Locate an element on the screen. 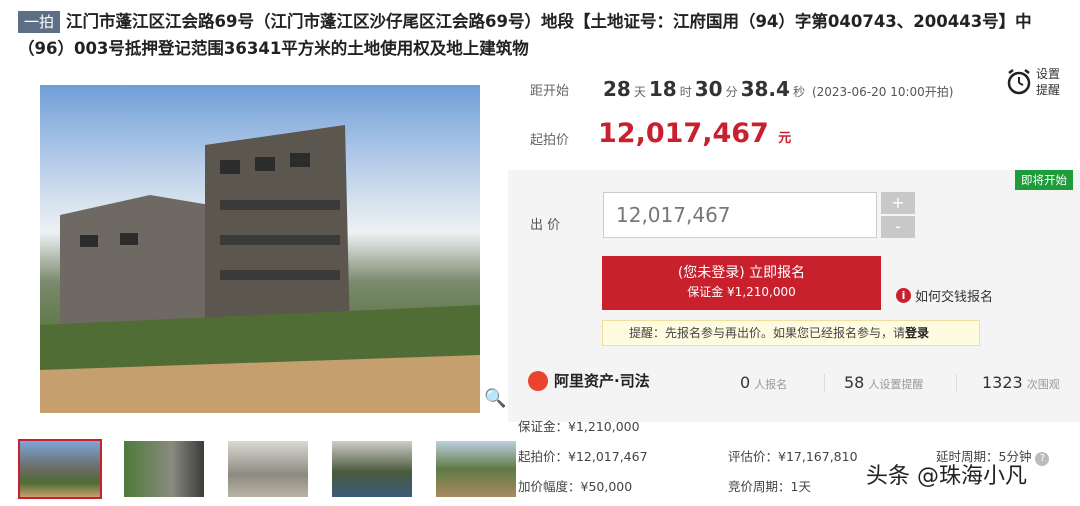 Image resolution: width=1080 pixels, height=506 pixels. hours-unit: 时 is located at coordinates (685, 92).